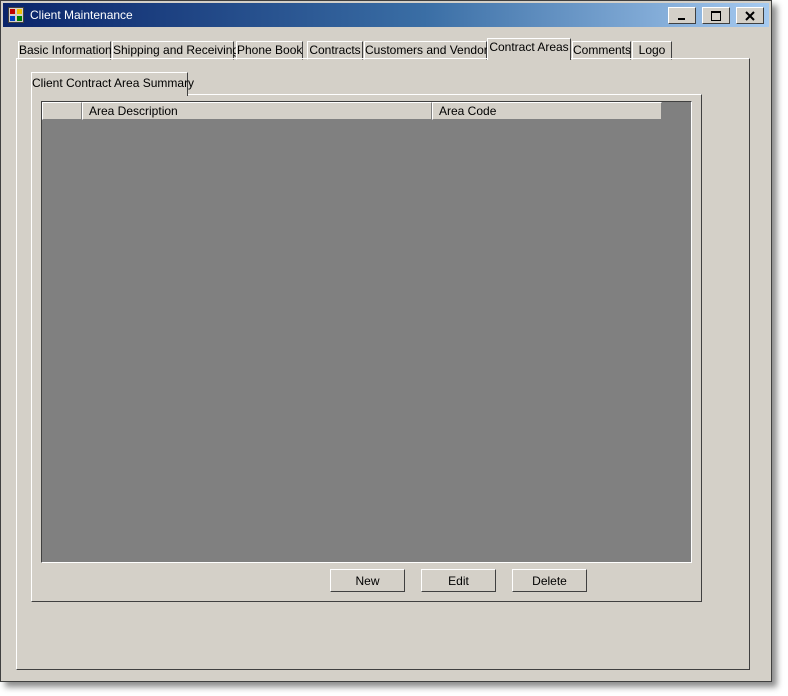  Describe the element at coordinates (16, 15) in the screenshot. I see `app-icon` at that location.